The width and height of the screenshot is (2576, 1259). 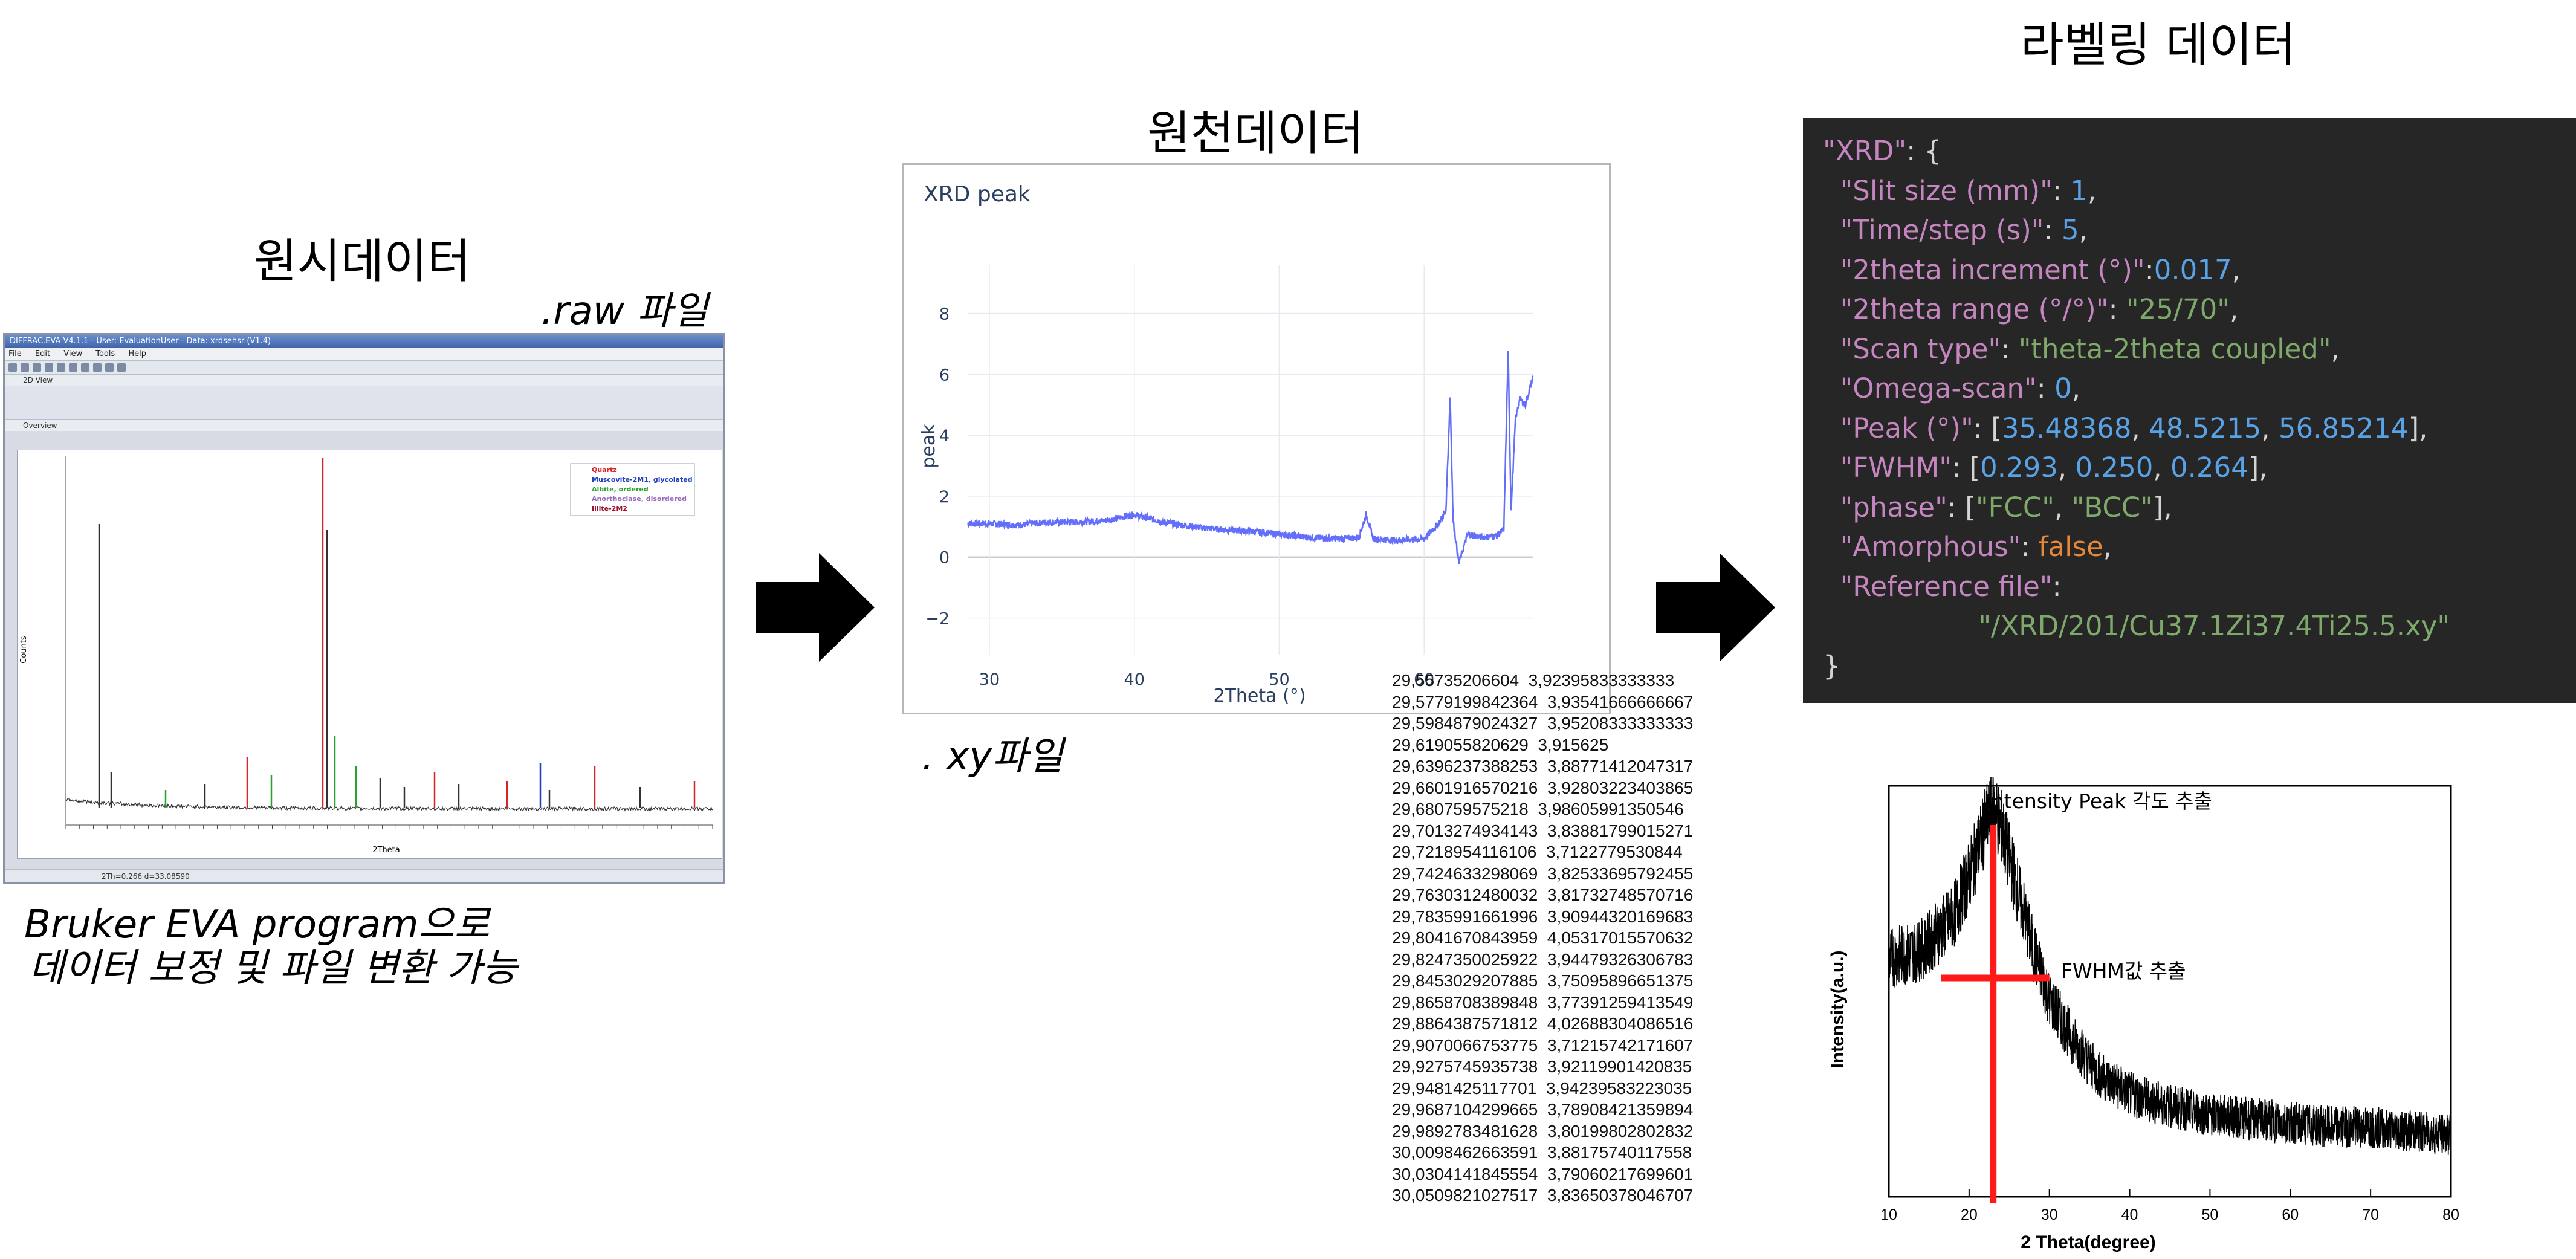 What do you see at coordinates (937, 619) in the screenshot?
I see `xrd-ytick-label: −2` at bounding box center [937, 619].